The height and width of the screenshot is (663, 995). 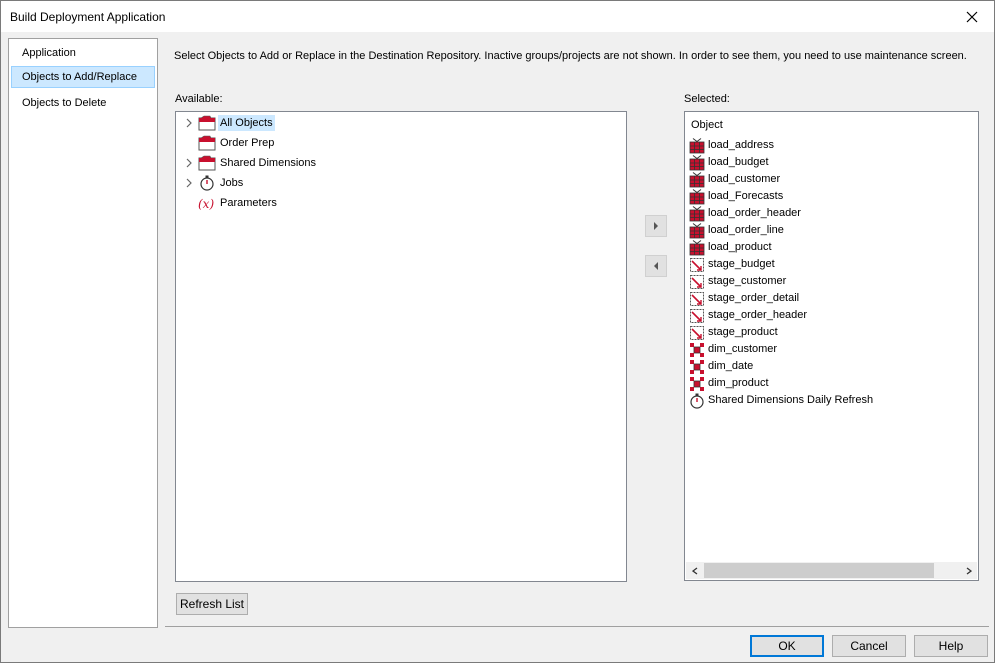 I want to click on list-item: dim_customer, so click(x=829, y=349).